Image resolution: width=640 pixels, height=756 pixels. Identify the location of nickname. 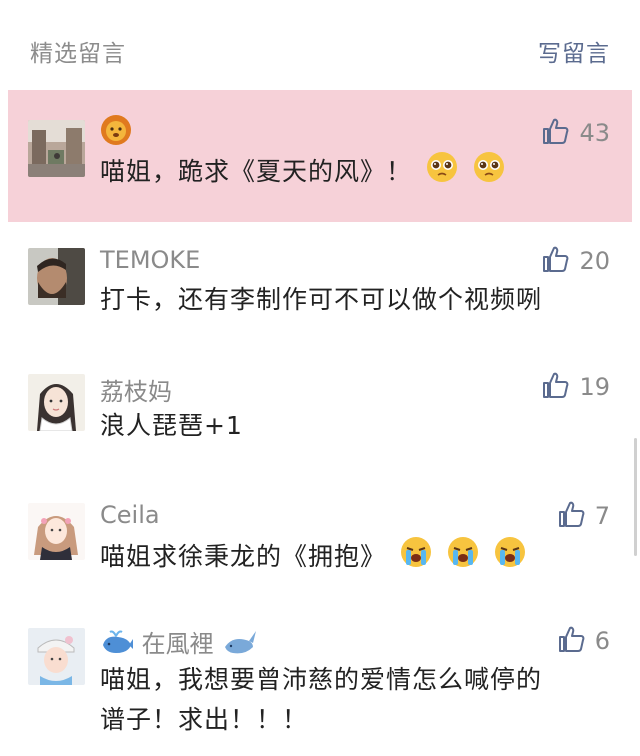
(116, 133).